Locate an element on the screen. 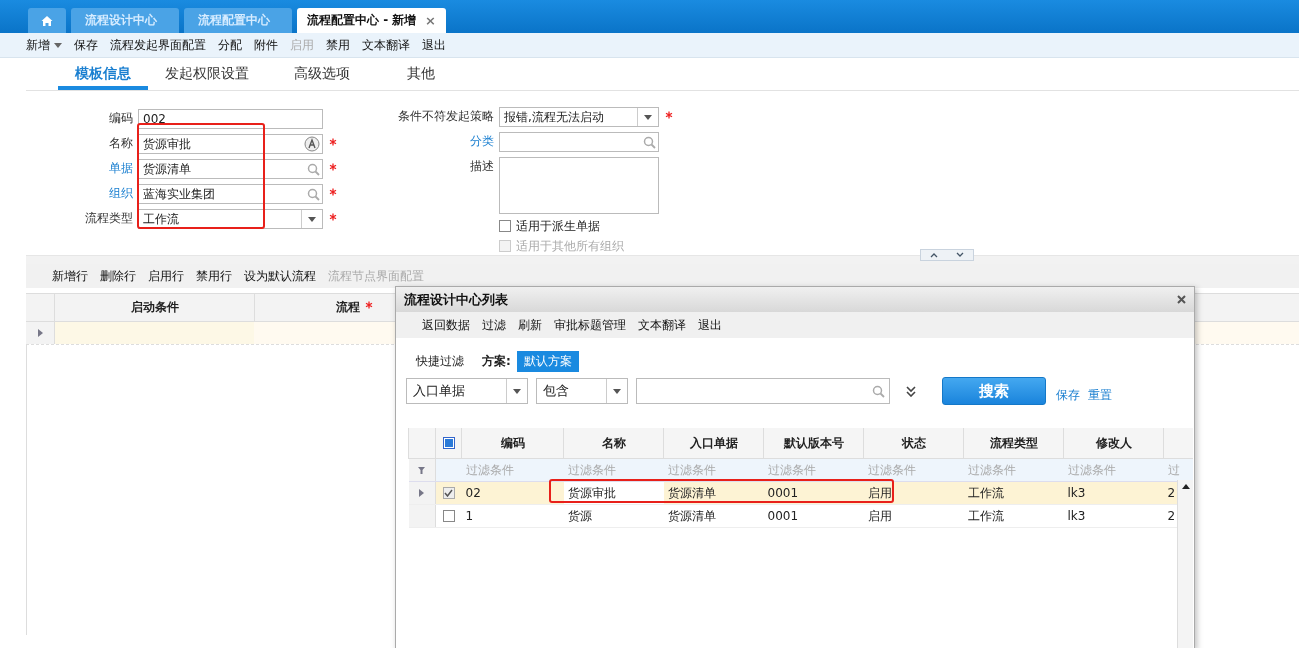  toolbar-button: 流程发起界面配置 is located at coordinates (158, 45).